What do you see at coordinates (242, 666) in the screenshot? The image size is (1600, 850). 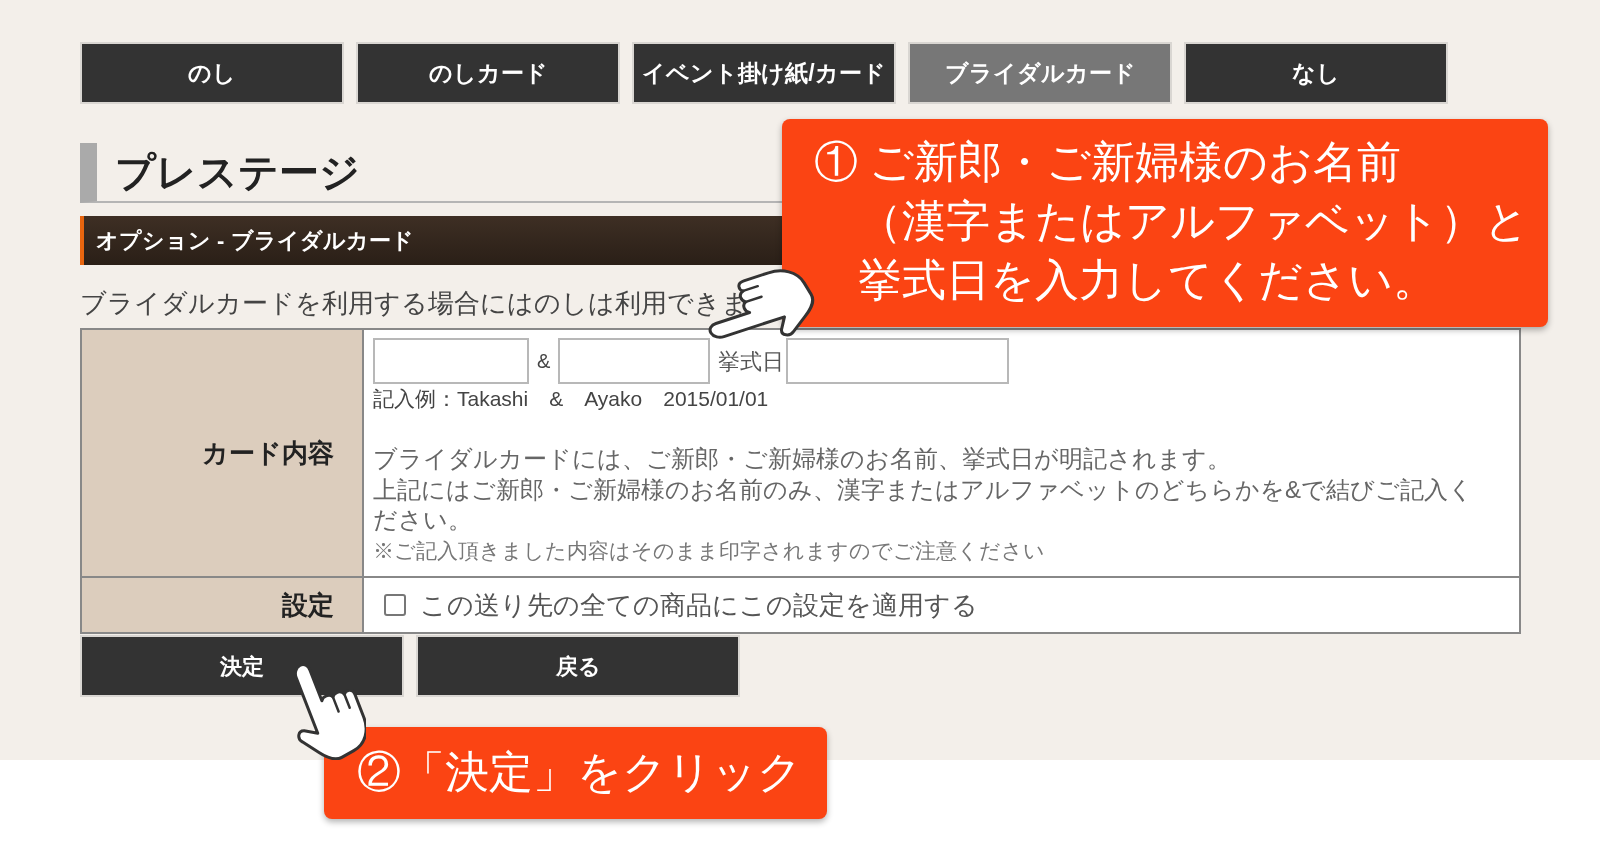 I see `action-button: 決定` at bounding box center [242, 666].